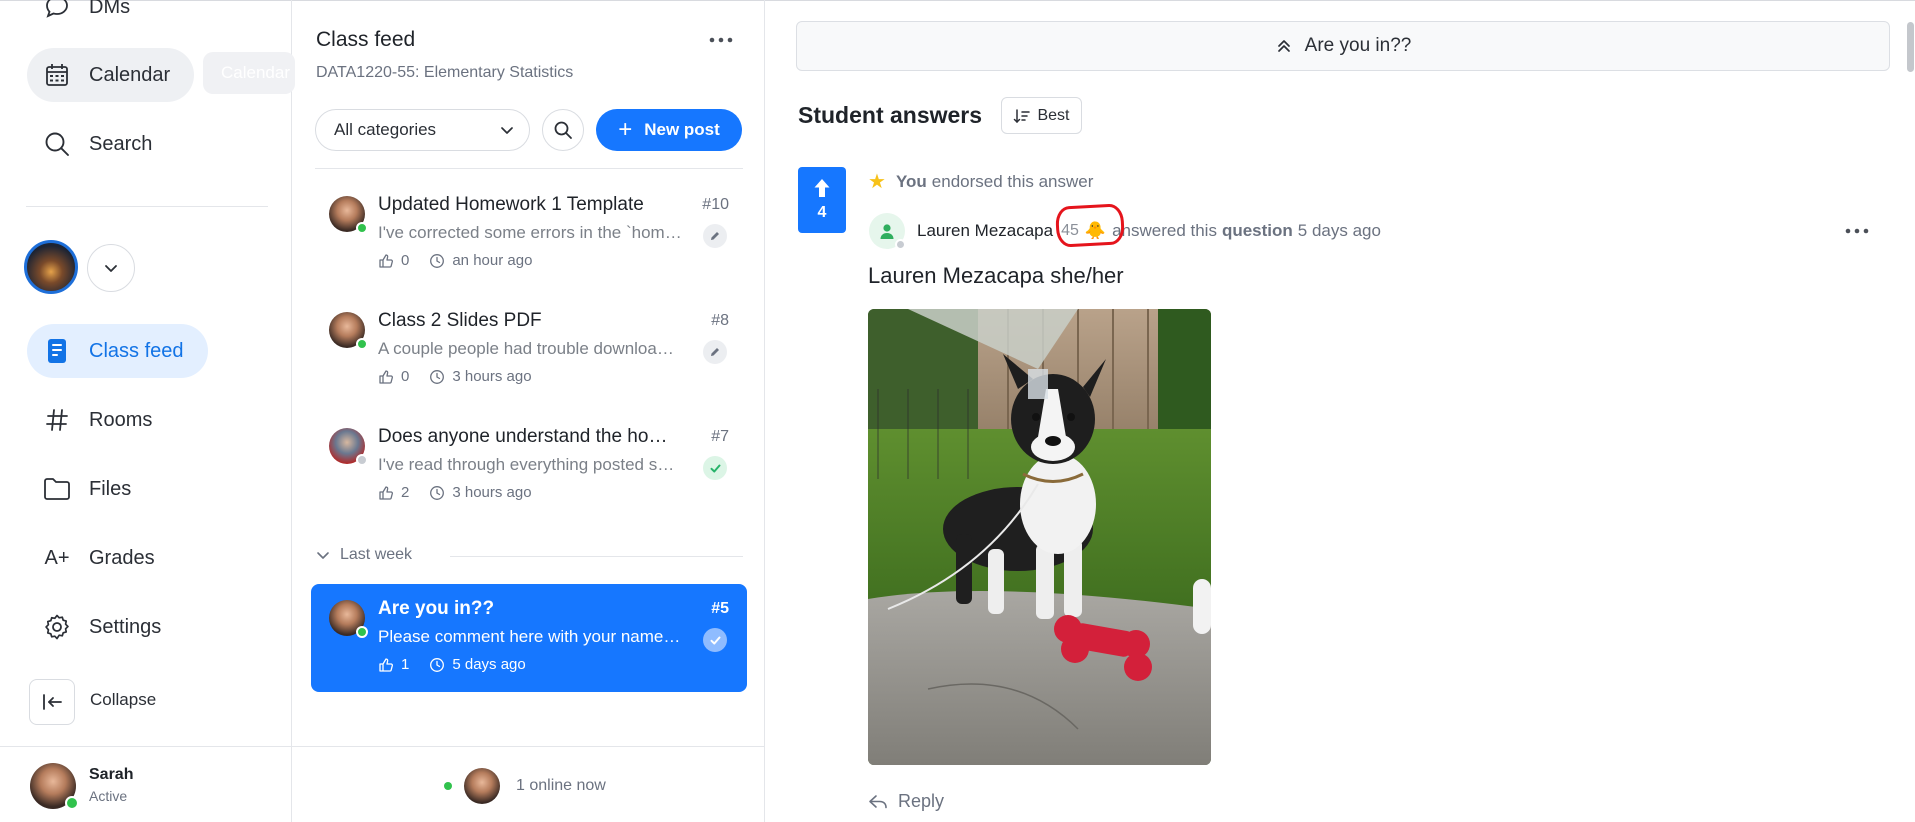 This screenshot has width=1915, height=822. Describe the element at coordinates (405, 664) in the screenshot. I see `post-likes: 1` at that location.